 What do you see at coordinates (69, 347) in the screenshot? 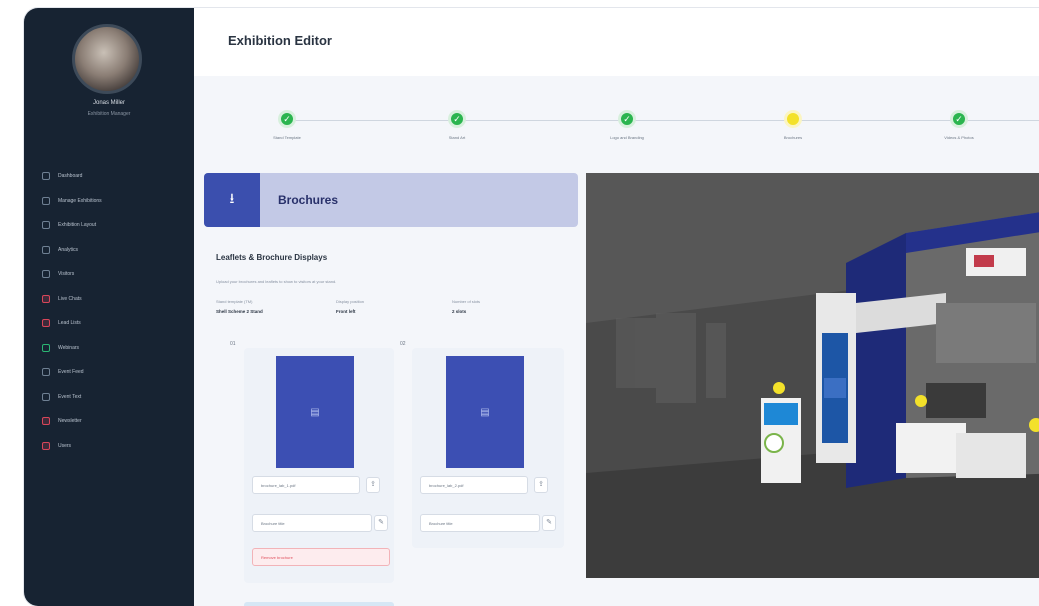
I see `sidebar-item-label: Webinars` at bounding box center [69, 347].